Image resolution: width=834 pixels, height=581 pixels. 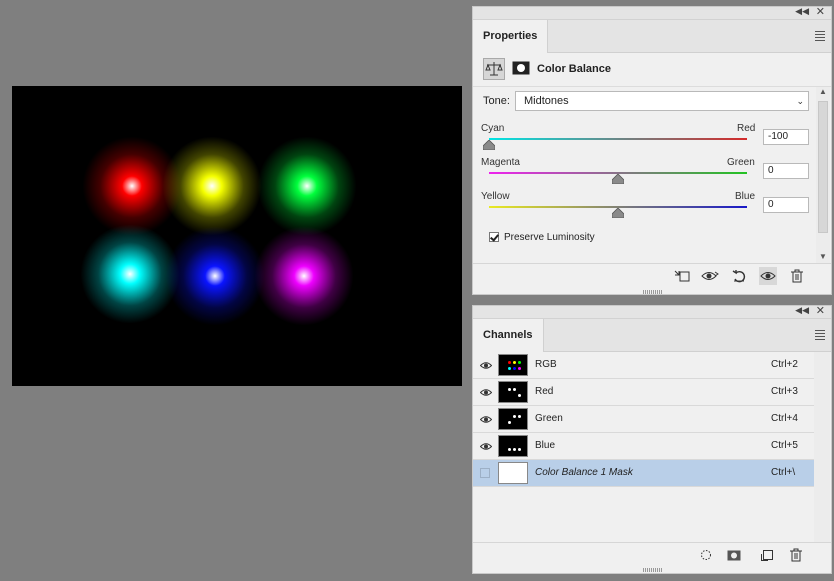 What do you see at coordinates (584, 472) in the screenshot?
I see `channel-name: Color Balance 1 Mask` at bounding box center [584, 472].